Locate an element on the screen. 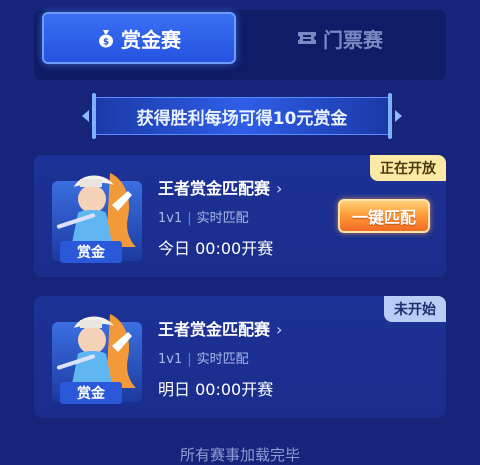 The height and width of the screenshot is (465, 480). banner-text: 获得胜利每场可得10元赏金 is located at coordinates (242, 118).